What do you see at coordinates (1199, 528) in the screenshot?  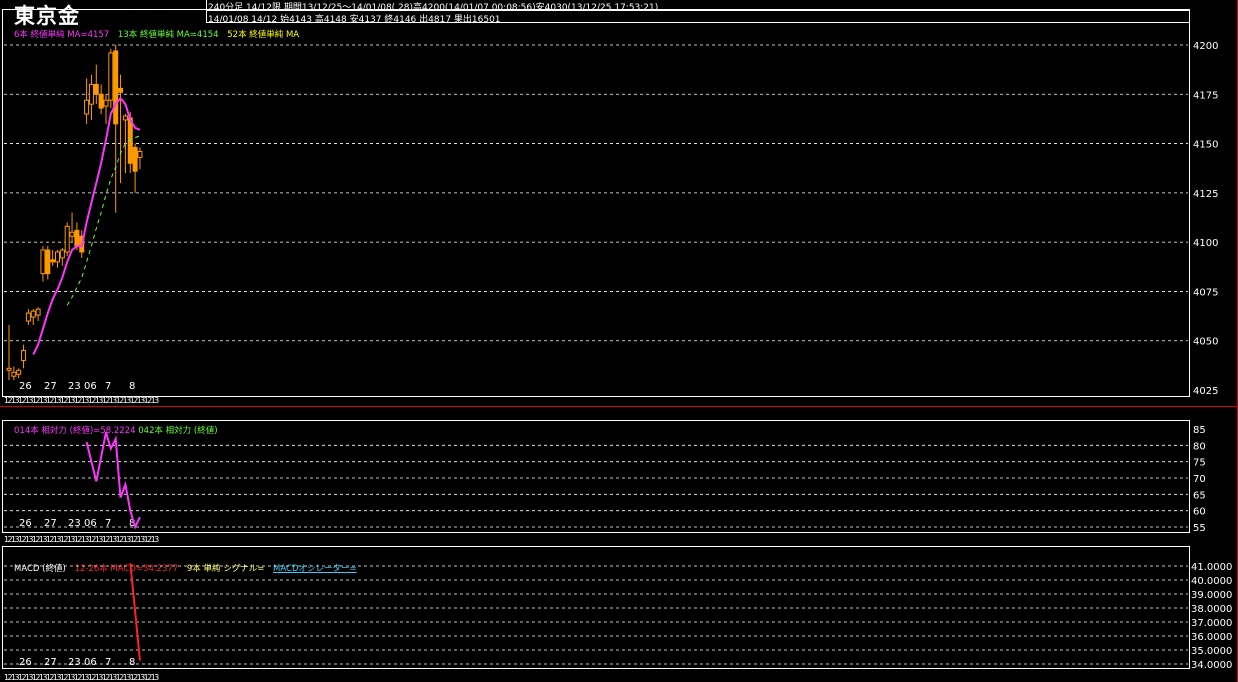 I see `rsi-y-tick: 55` at bounding box center [1199, 528].